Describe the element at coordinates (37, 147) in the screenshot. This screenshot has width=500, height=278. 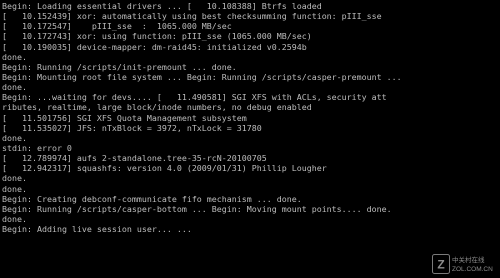
I see `console-line: stdin: error 0` at that location.